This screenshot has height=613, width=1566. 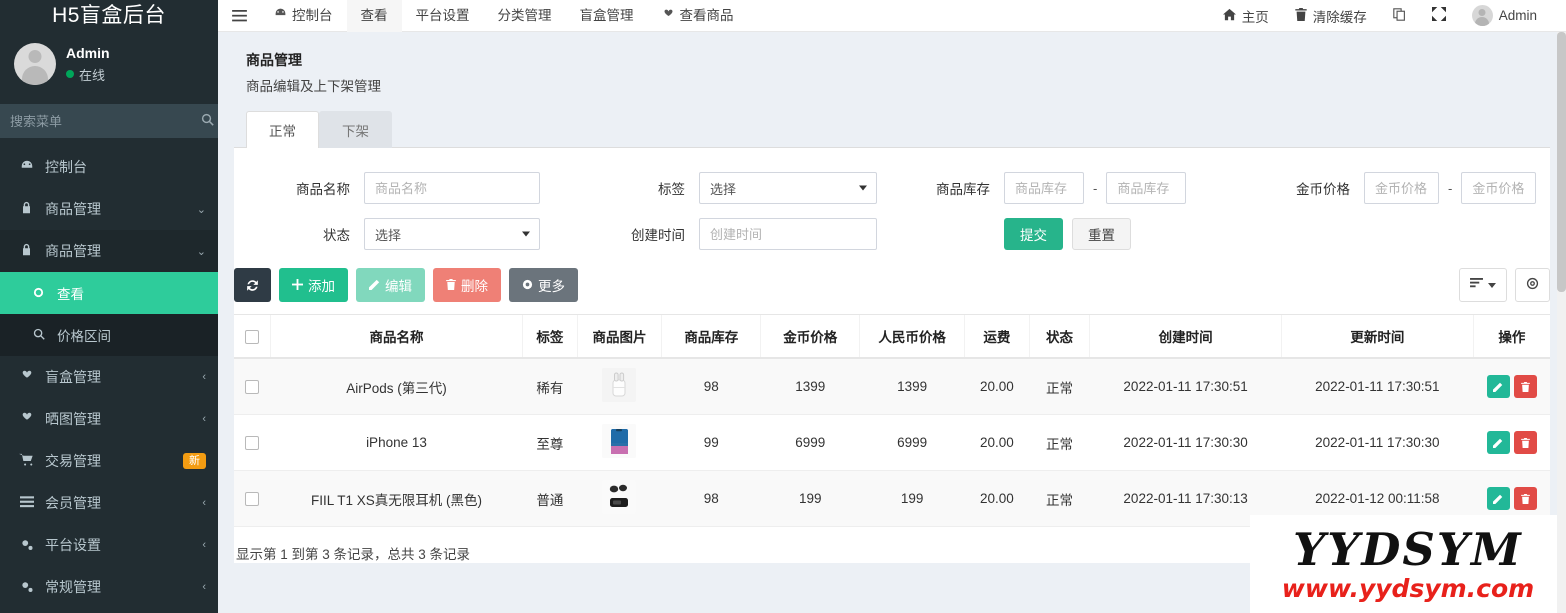 I want to click on filter-coin-min-input, so click(x=1401, y=188).